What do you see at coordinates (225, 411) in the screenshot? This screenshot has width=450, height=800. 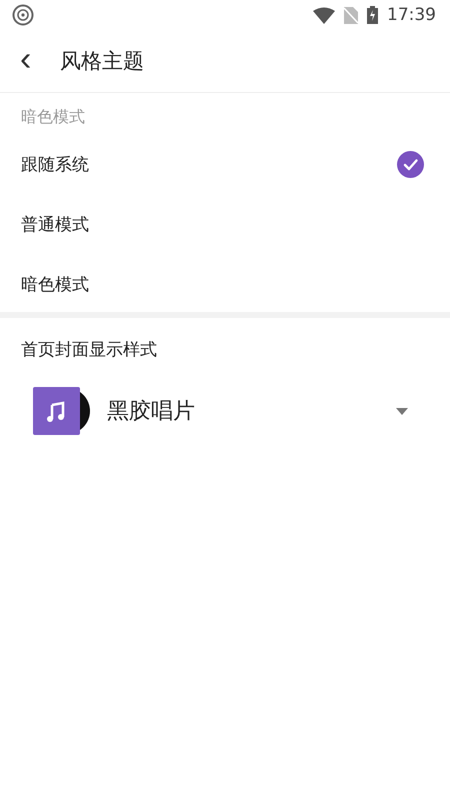 I see `cover-style-dropdown: 黑胶唱片` at bounding box center [225, 411].